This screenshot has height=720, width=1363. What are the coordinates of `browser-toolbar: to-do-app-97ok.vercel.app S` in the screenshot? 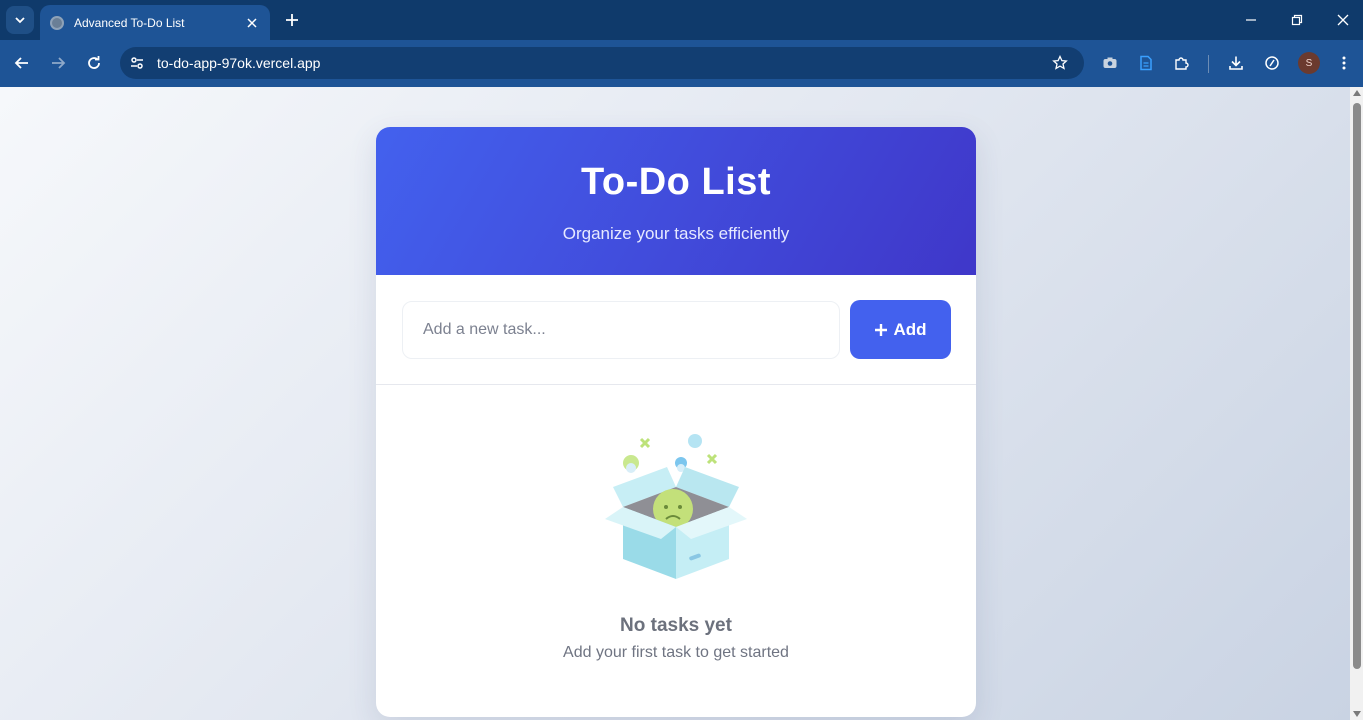 It's located at (681, 63).